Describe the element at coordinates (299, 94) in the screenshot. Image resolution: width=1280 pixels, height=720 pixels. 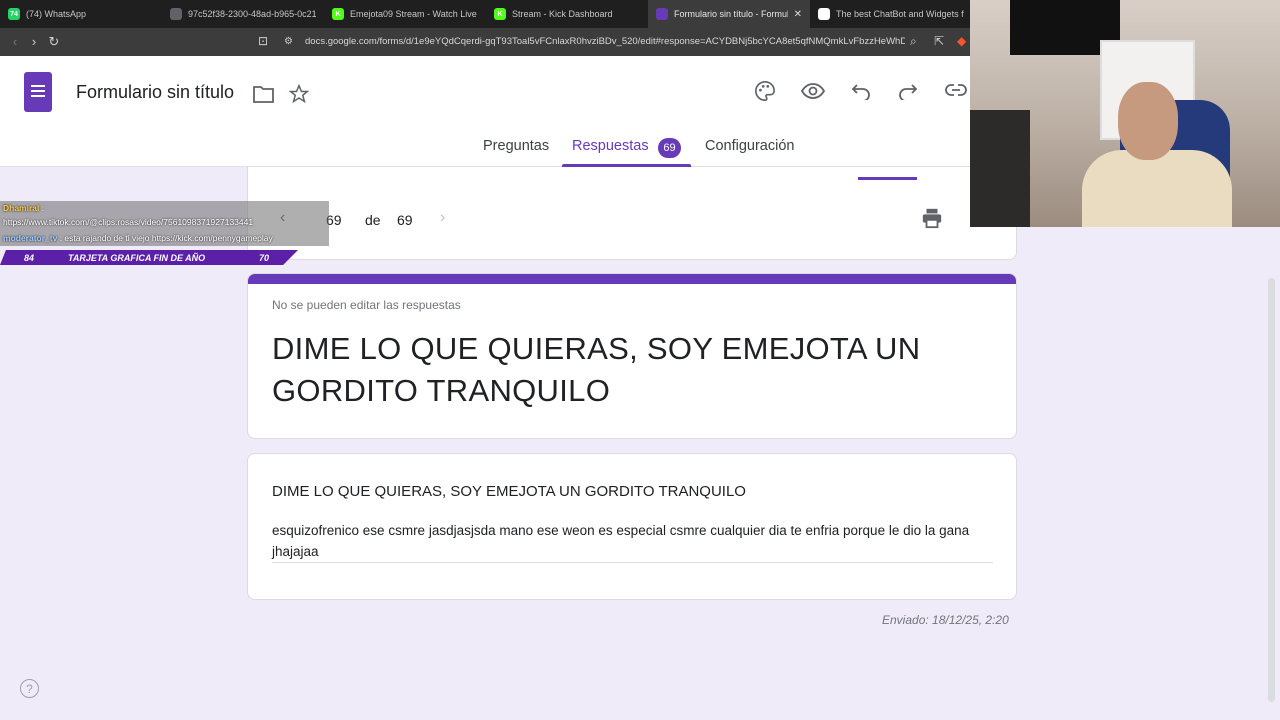
I see `star-icon` at that location.